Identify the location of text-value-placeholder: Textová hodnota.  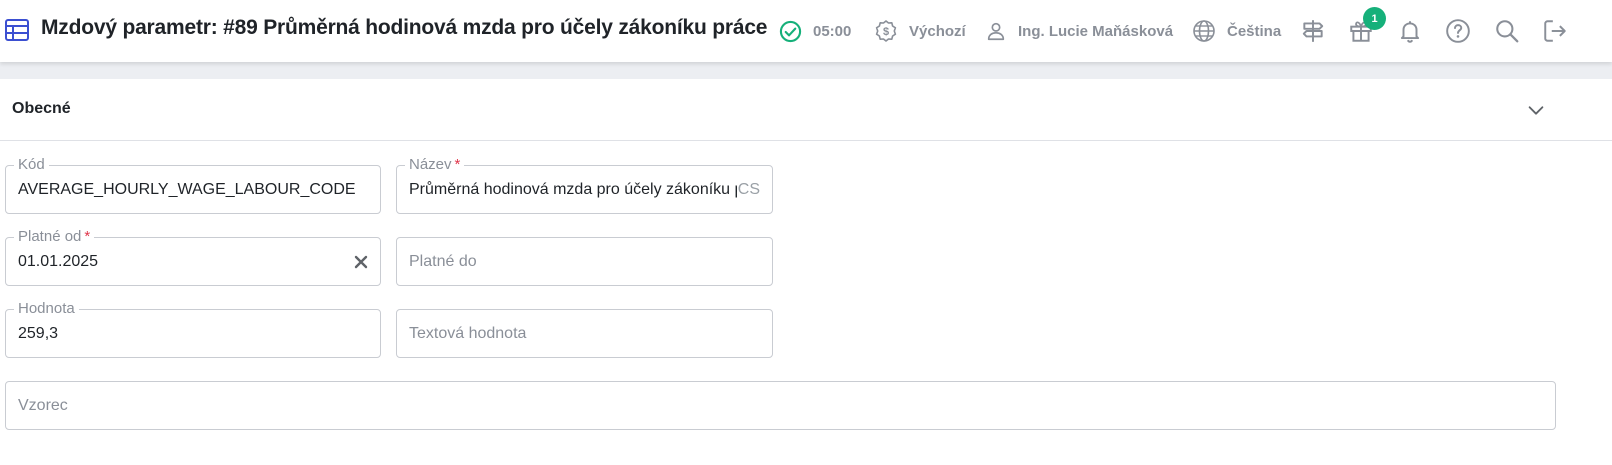
(468, 333).